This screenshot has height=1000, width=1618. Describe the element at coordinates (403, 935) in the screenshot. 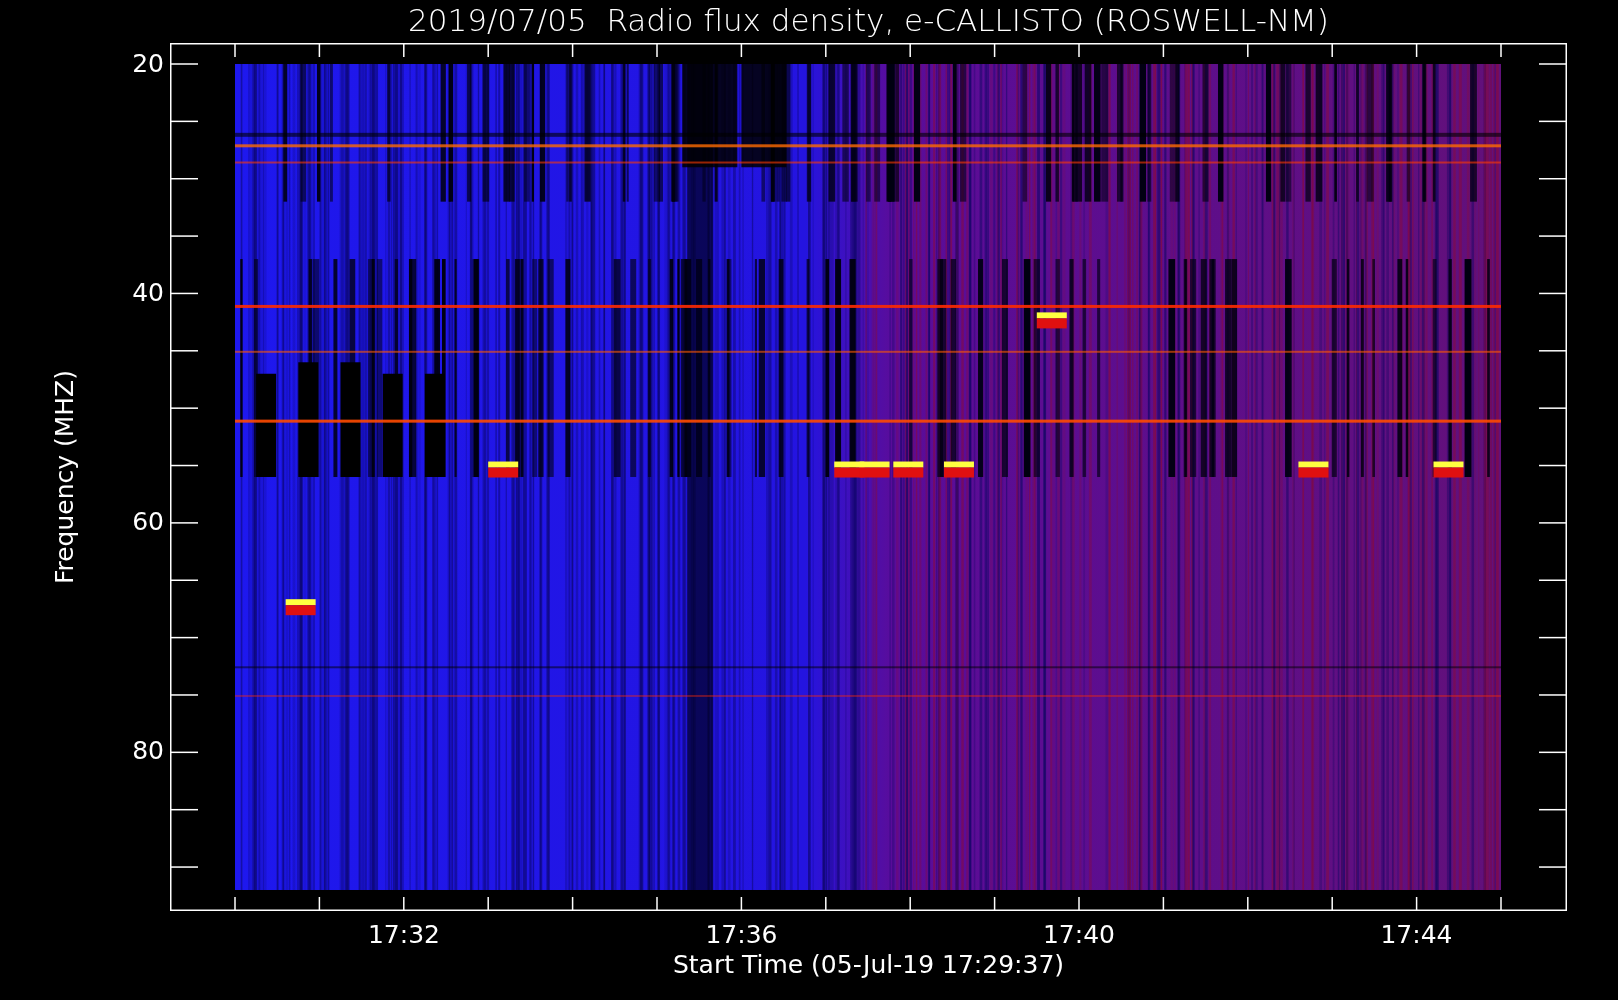

I see `x-tick-label: 17:32` at that location.